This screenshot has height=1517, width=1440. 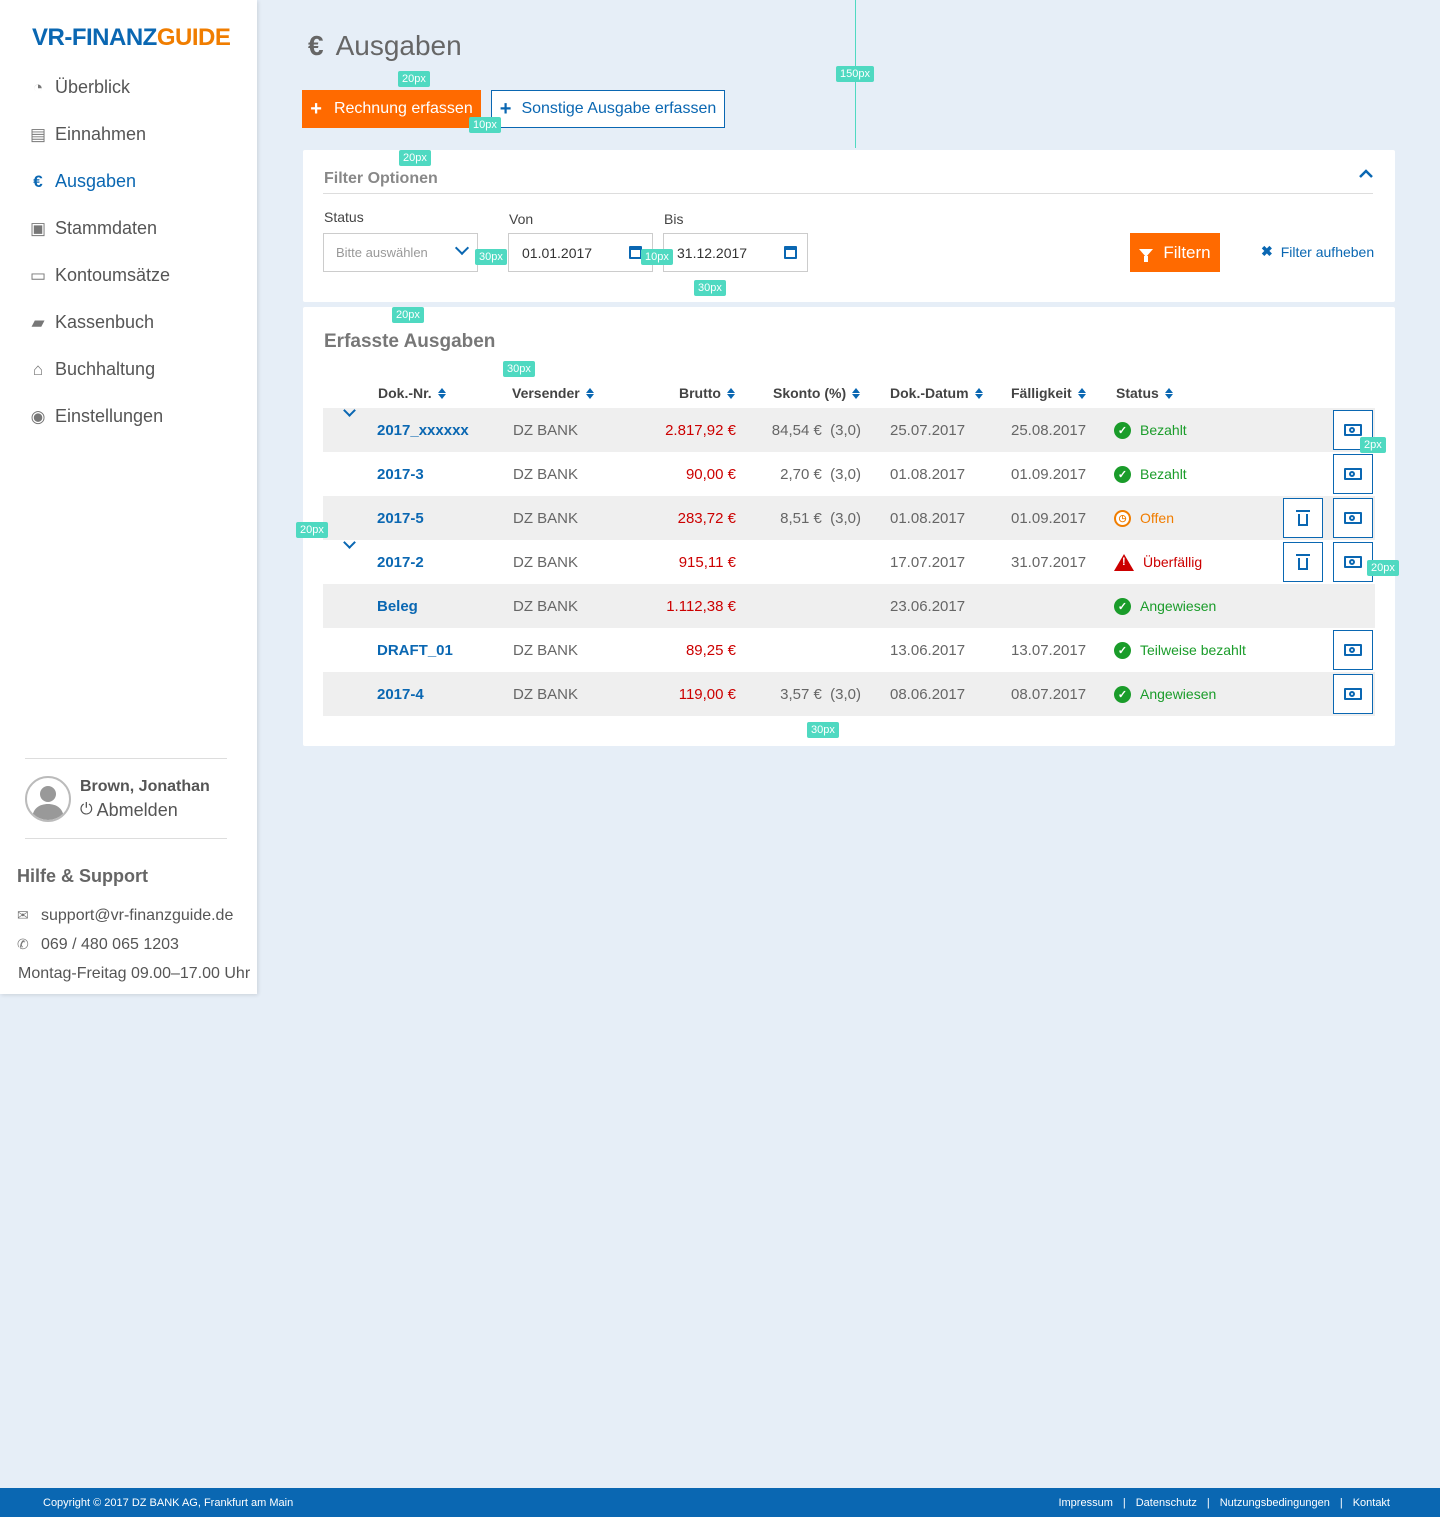 What do you see at coordinates (1166, 1503) in the screenshot?
I see `footer-link-datenschutz: Datenschutz` at bounding box center [1166, 1503].